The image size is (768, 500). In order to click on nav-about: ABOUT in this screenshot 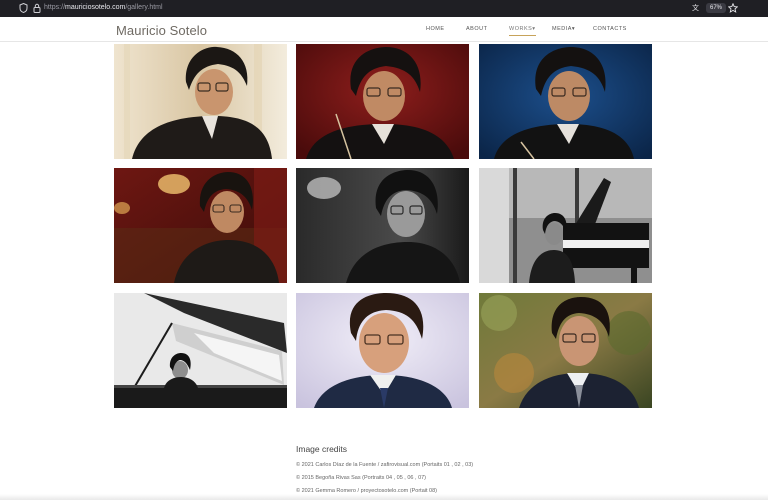, I will do `click(476, 29)`.